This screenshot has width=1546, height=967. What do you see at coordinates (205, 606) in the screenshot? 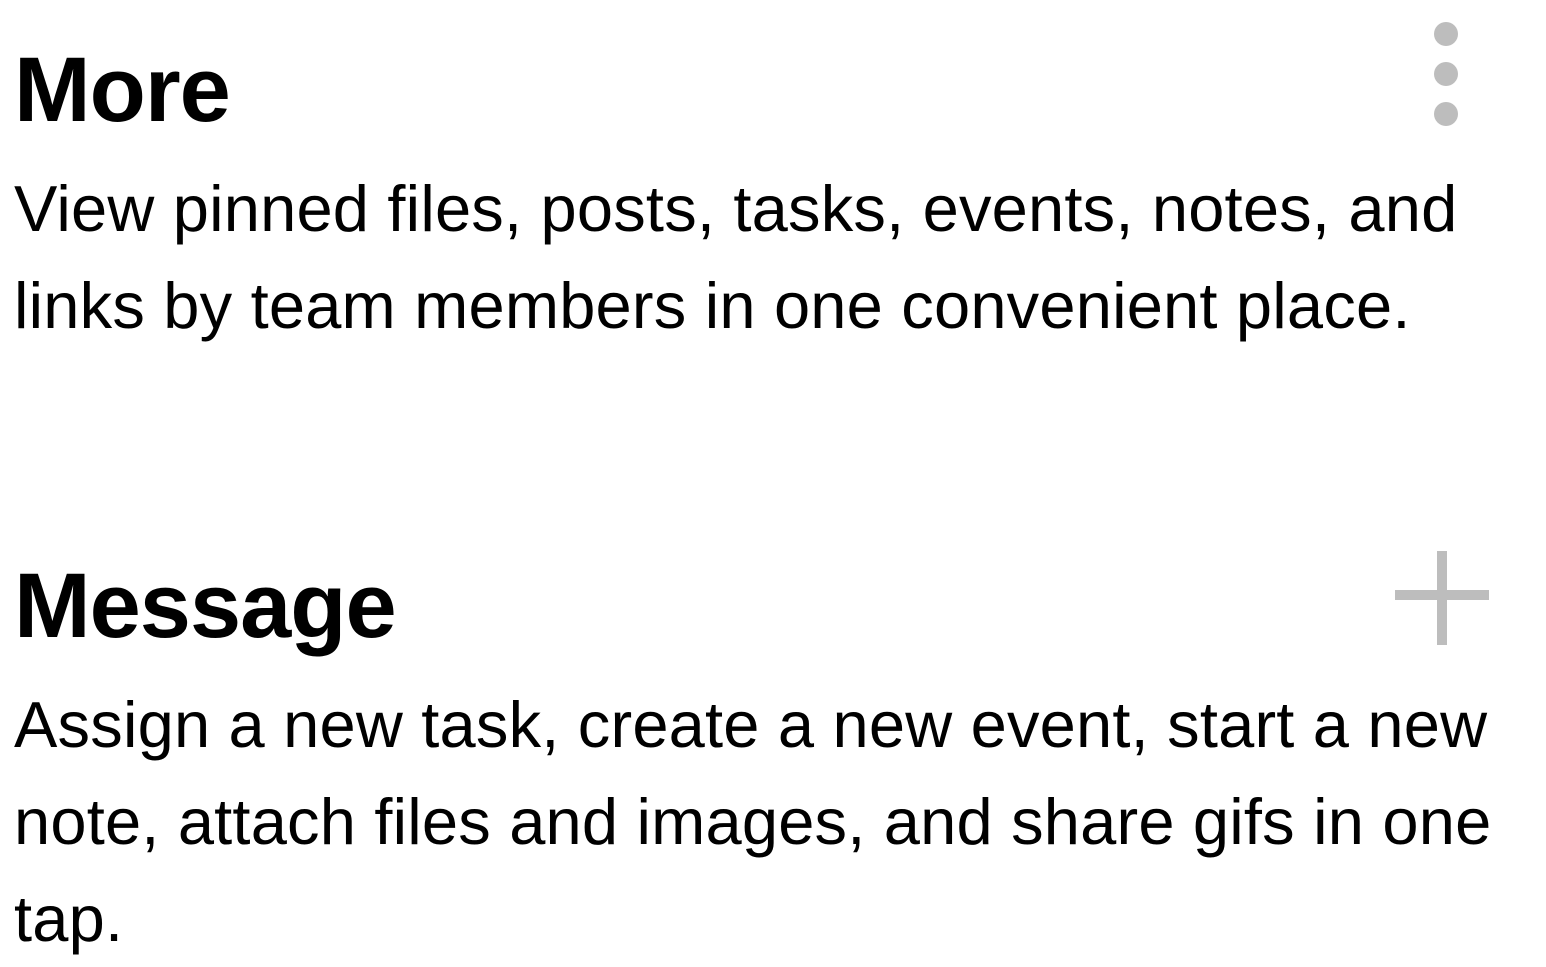
I see `message-title: Message` at bounding box center [205, 606].